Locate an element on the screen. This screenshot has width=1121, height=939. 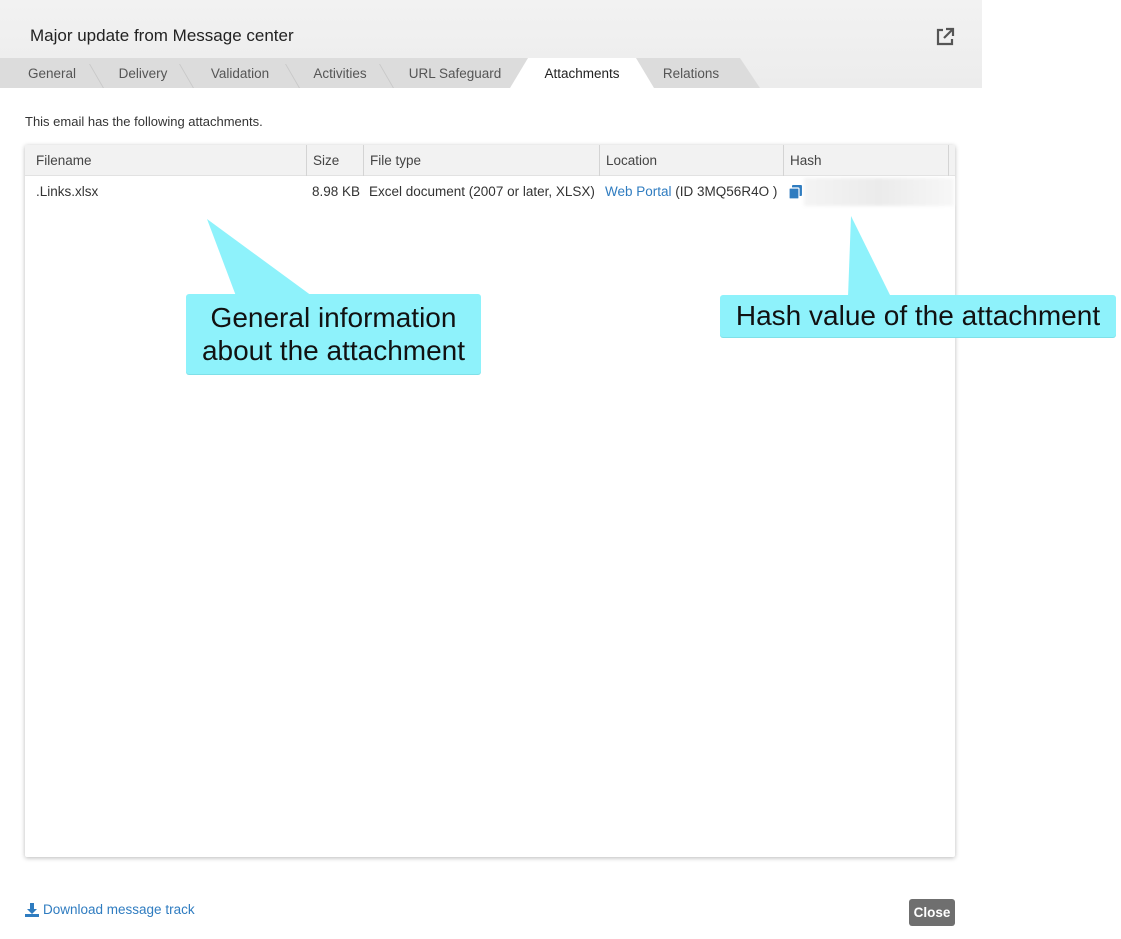
tab-attachments: Attachments is located at coordinates (582, 73).